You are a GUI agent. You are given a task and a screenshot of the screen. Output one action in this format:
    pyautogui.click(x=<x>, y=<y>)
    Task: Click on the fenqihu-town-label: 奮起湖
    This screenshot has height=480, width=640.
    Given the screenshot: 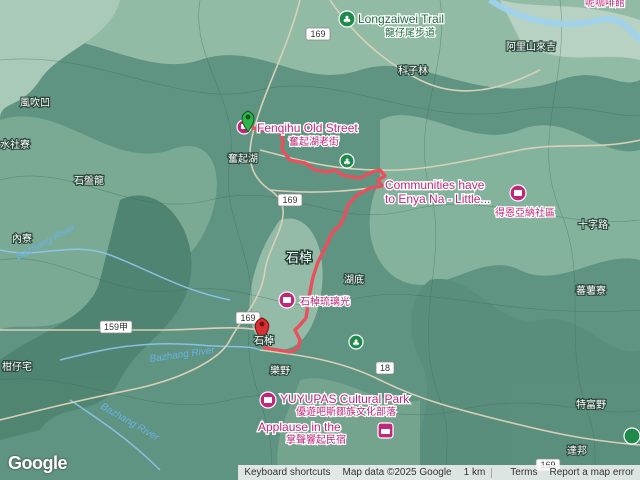 What is the action you would take?
    pyautogui.click(x=243, y=158)
    